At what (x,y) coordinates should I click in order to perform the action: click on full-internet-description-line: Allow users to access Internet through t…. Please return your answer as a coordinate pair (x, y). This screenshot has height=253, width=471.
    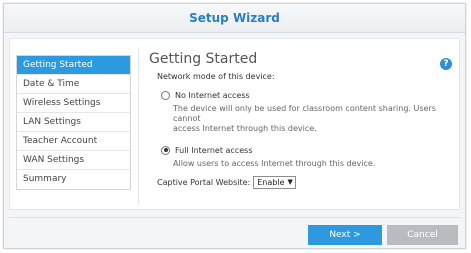
    Looking at the image, I should click on (274, 163).